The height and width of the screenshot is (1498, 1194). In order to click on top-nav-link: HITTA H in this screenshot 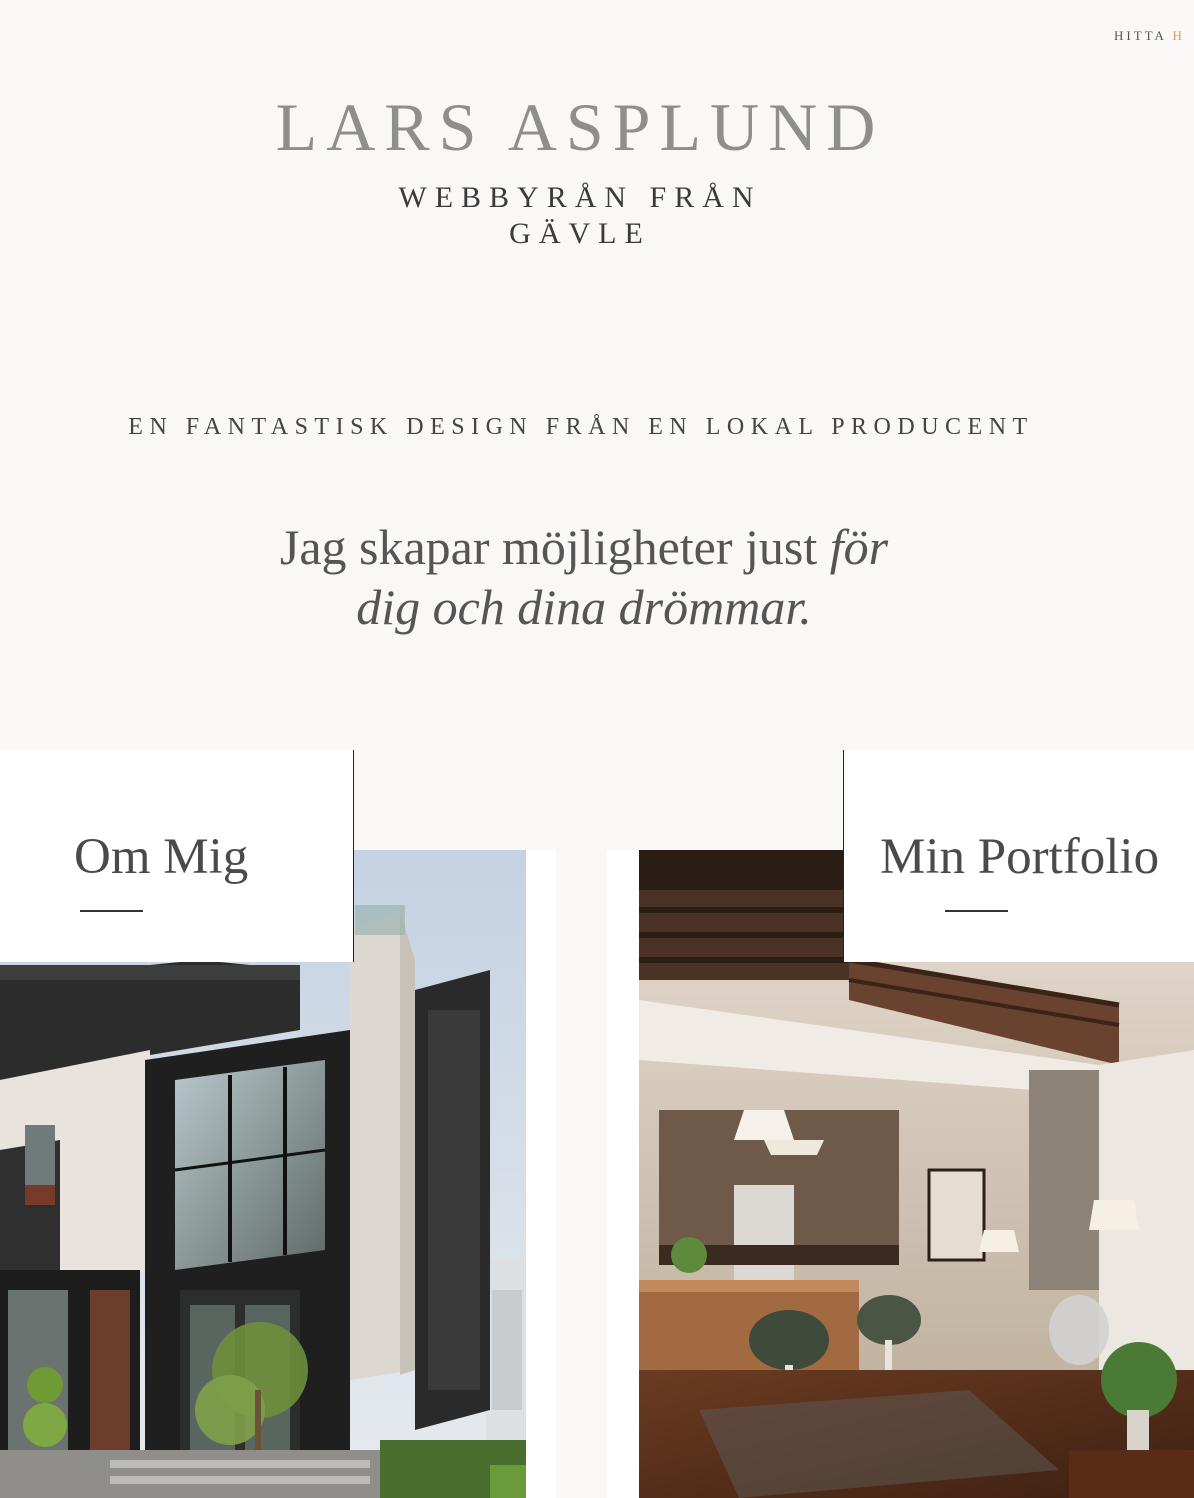, I will do `click(1154, 36)`.